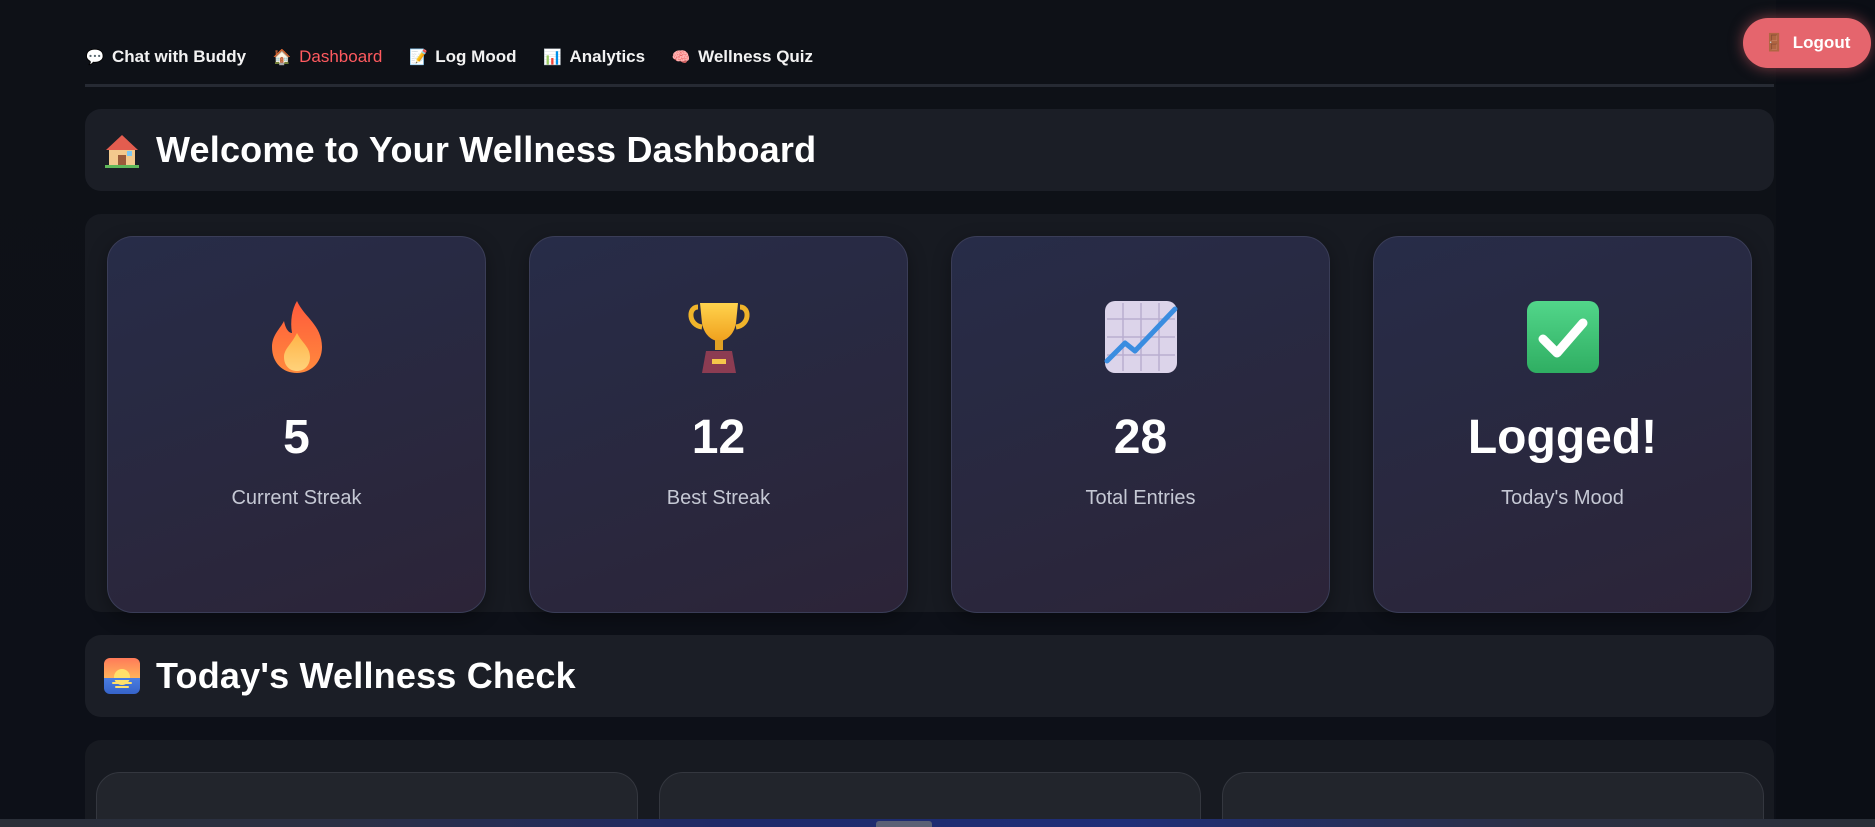 The height and width of the screenshot is (827, 1875). What do you see at coordinates (418, 57) in the screenshot?
I see `memo-icon: 📝` at bounding box center [418, 57].